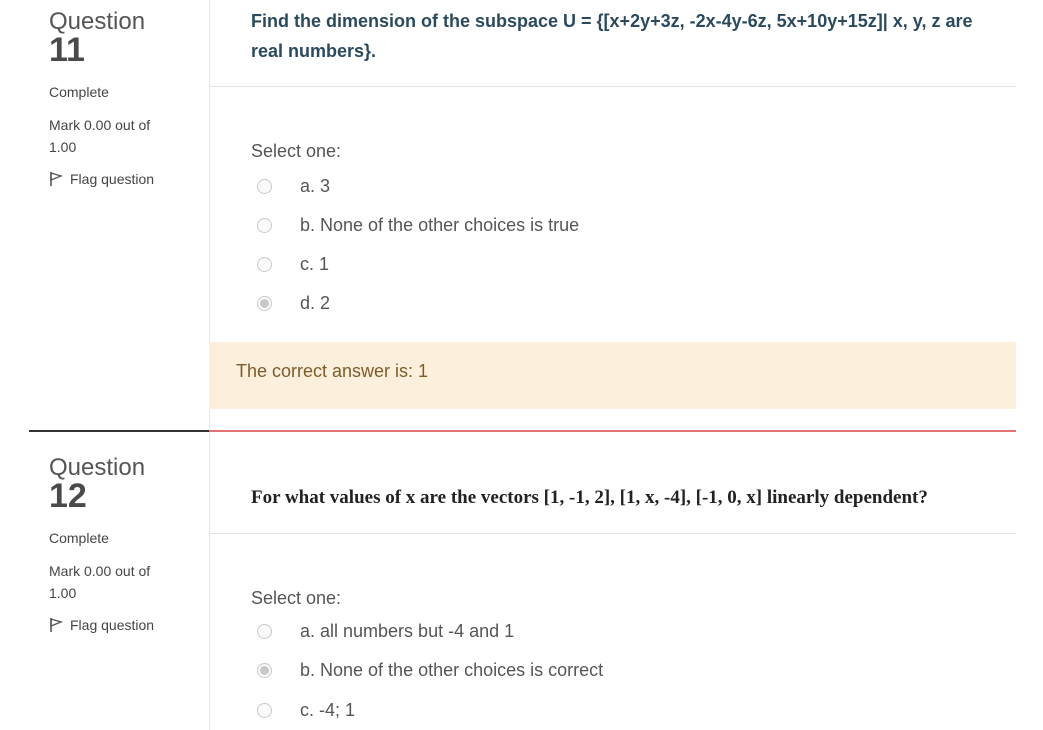  Describe the element at coordinates (293, 264) in the screenshot. I see `answer-option-c: c. 1` at that location.